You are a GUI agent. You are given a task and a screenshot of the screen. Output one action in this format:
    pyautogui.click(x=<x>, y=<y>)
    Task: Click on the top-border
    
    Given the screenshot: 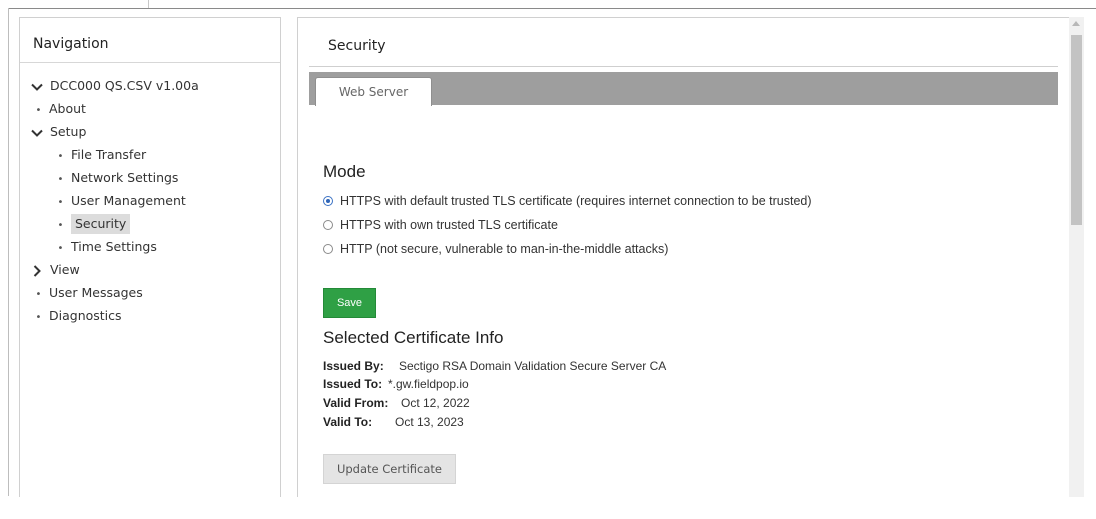 What is the action you would take?
    pyautogui.click(x=552, y=8)
    